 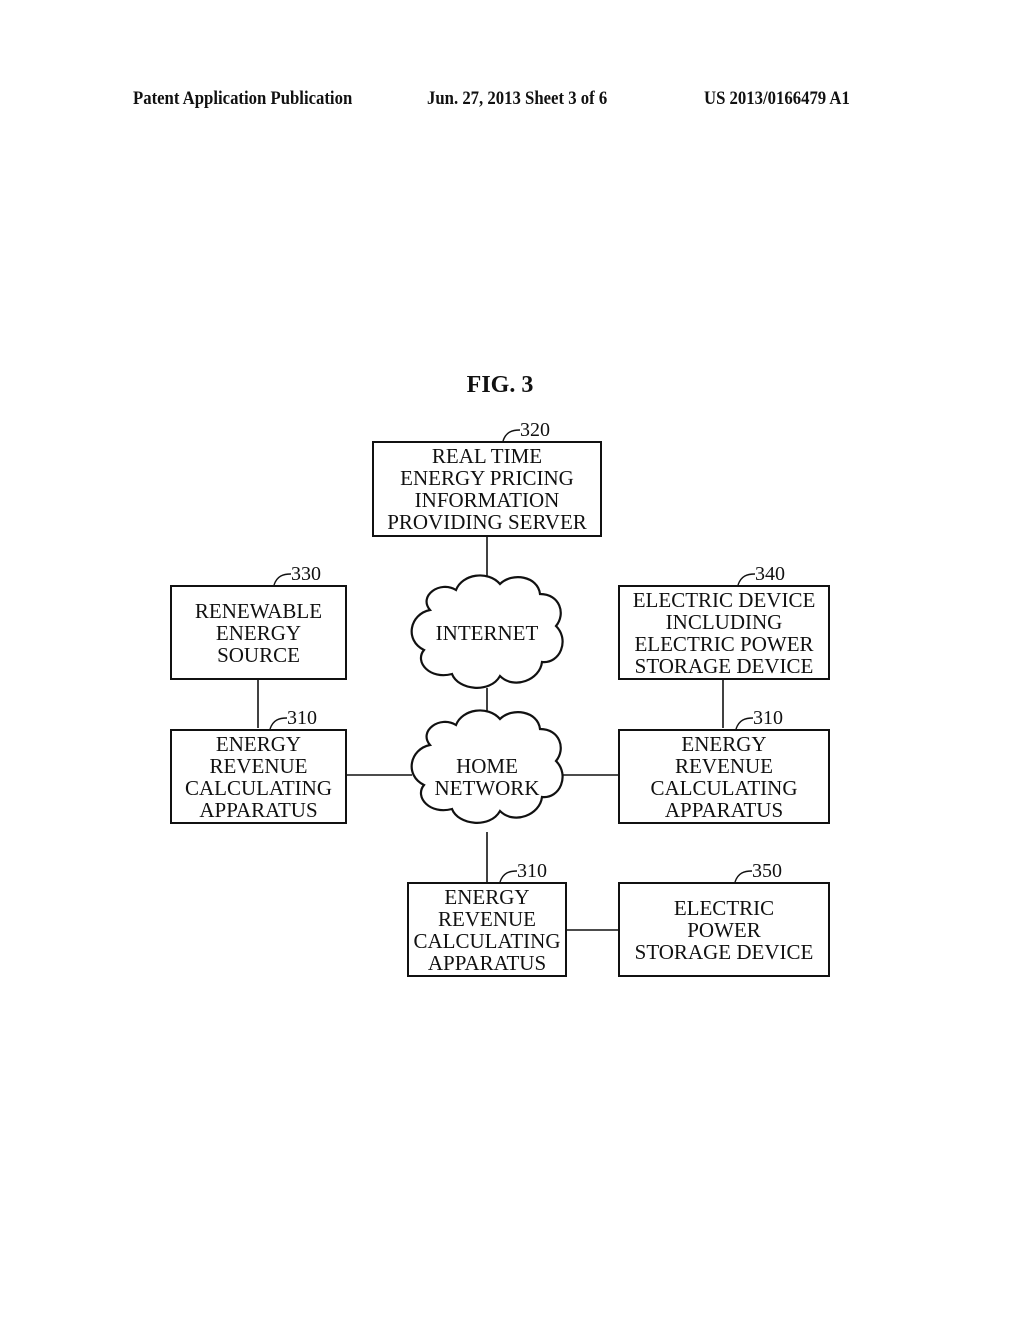 I want to click on renewable-label: RENEWABLE ENERGY SOURCE, so click(x=258, y=632).